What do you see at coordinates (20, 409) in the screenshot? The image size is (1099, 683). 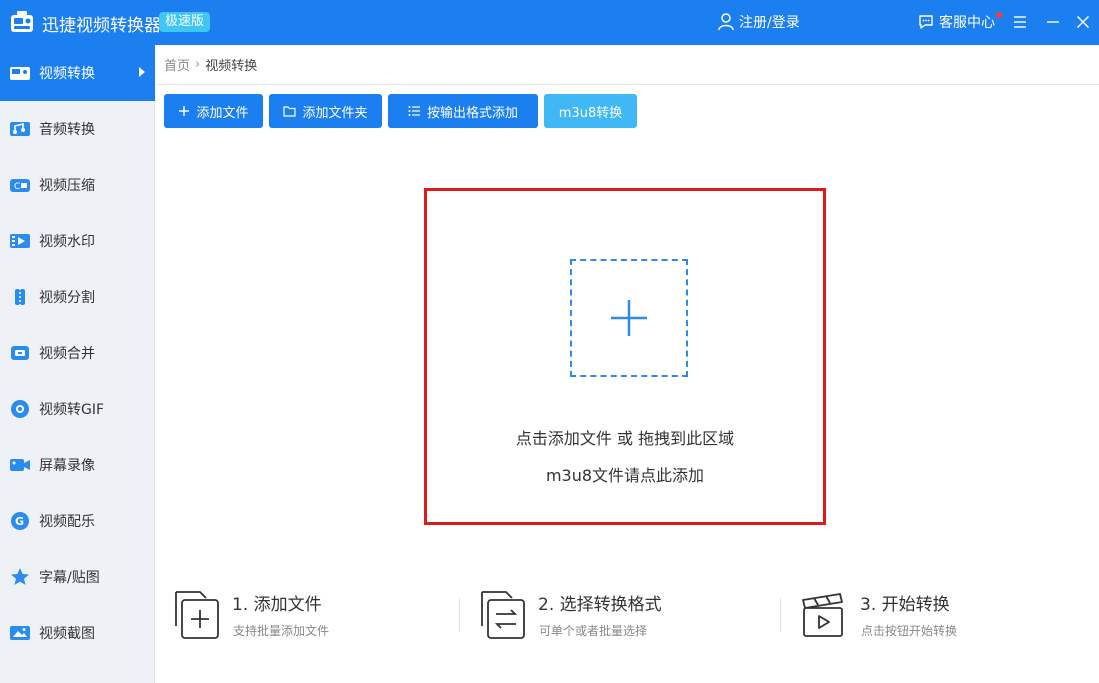 I see `video-gif-icon` at bounding box center [20, 409].